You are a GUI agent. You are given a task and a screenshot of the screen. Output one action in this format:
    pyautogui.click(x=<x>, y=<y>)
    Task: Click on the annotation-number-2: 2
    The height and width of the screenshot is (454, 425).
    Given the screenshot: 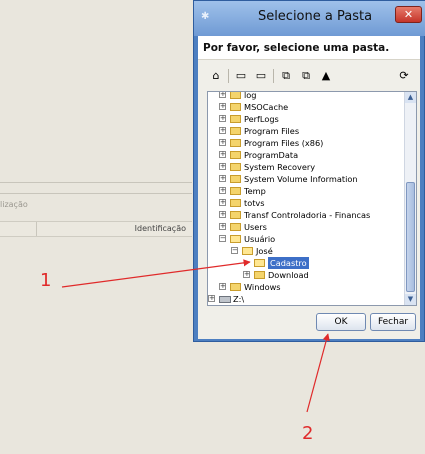 What is the action you would take?
    pyautogui.click(x=308, y=433)
    